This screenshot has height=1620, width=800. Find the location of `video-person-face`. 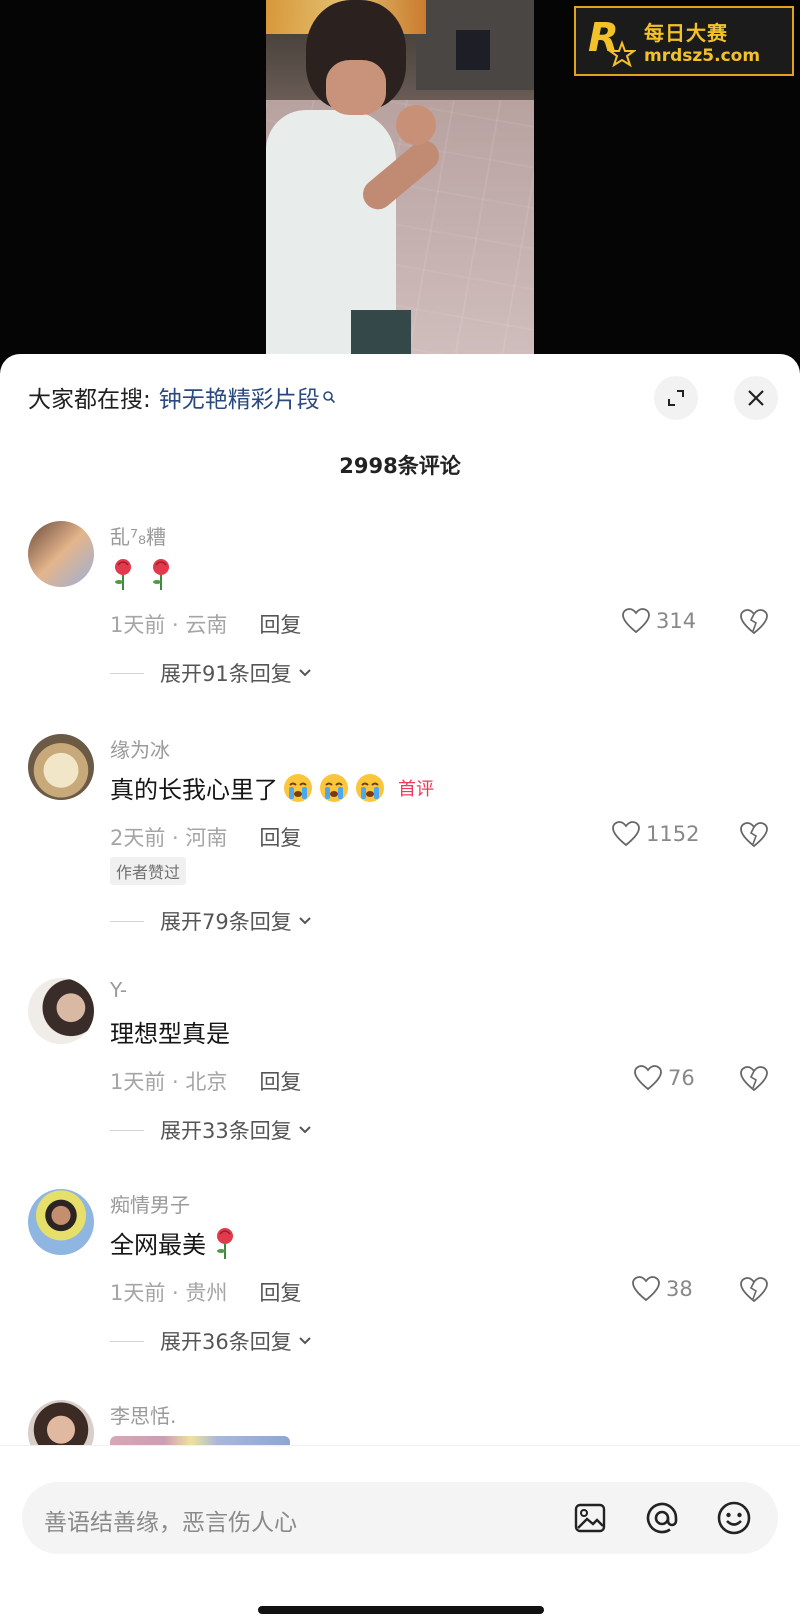

video-person-face is located at coordinates (356, 87).